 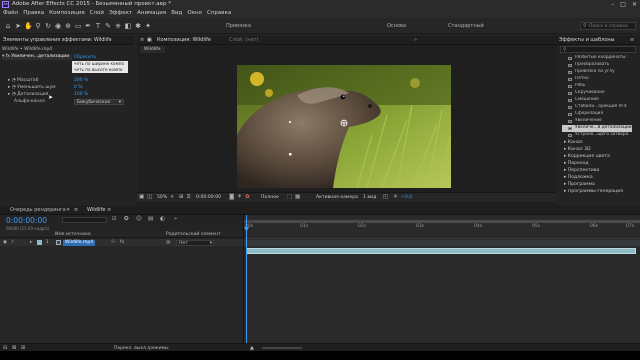 What do you see at coordinates (175, 219) in the screenshot?
I see `graph-editor-icon: ⌁` at bounding box center [175, 219].